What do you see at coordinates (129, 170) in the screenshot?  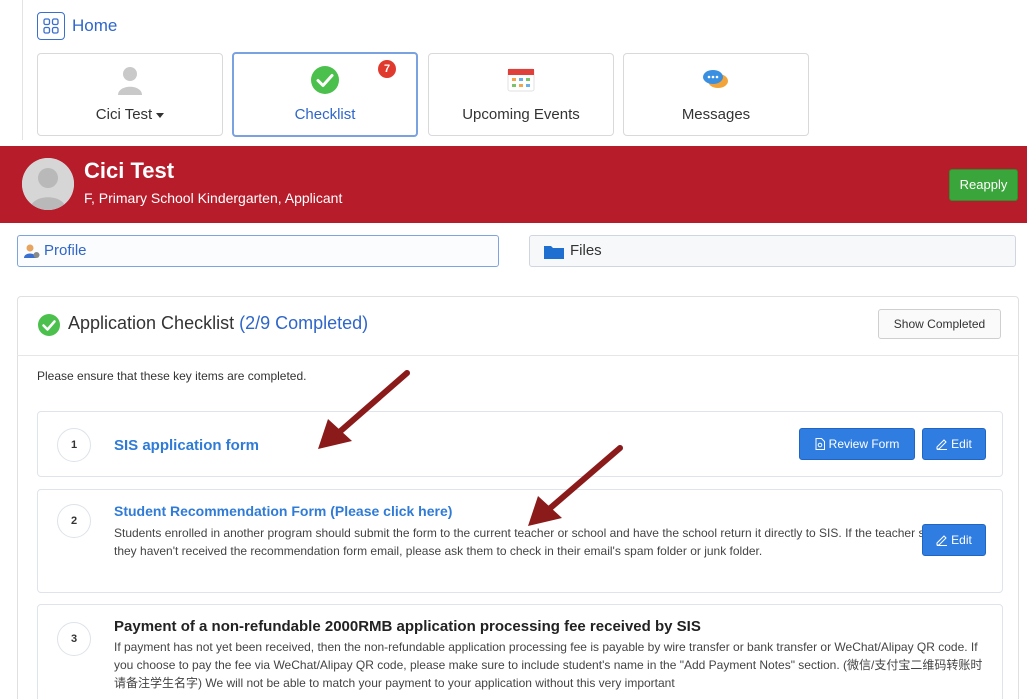 I see `student-name: Cici Test` at bounding box center [129, 170].